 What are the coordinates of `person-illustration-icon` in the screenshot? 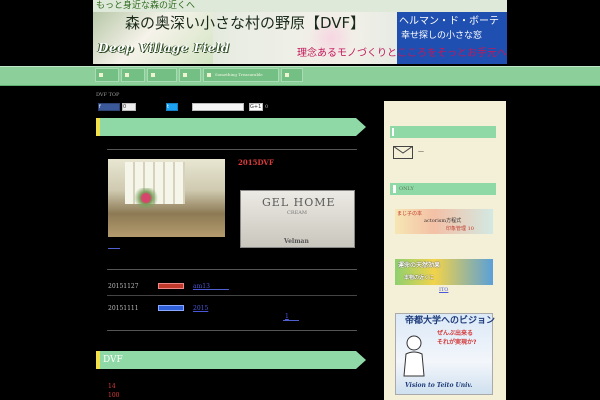 It's located at (414, 356).